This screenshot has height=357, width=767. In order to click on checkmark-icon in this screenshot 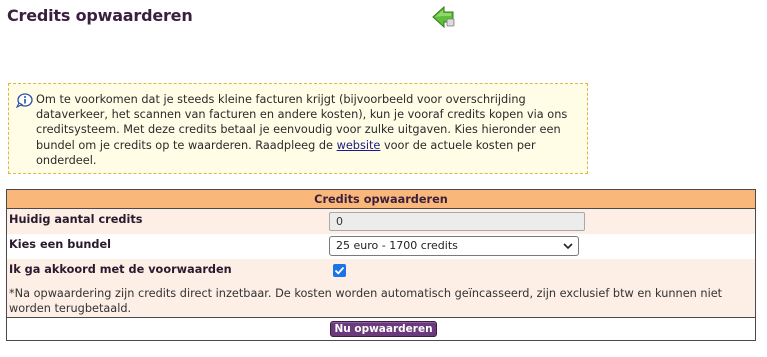, I will do `click(339, 270)`.